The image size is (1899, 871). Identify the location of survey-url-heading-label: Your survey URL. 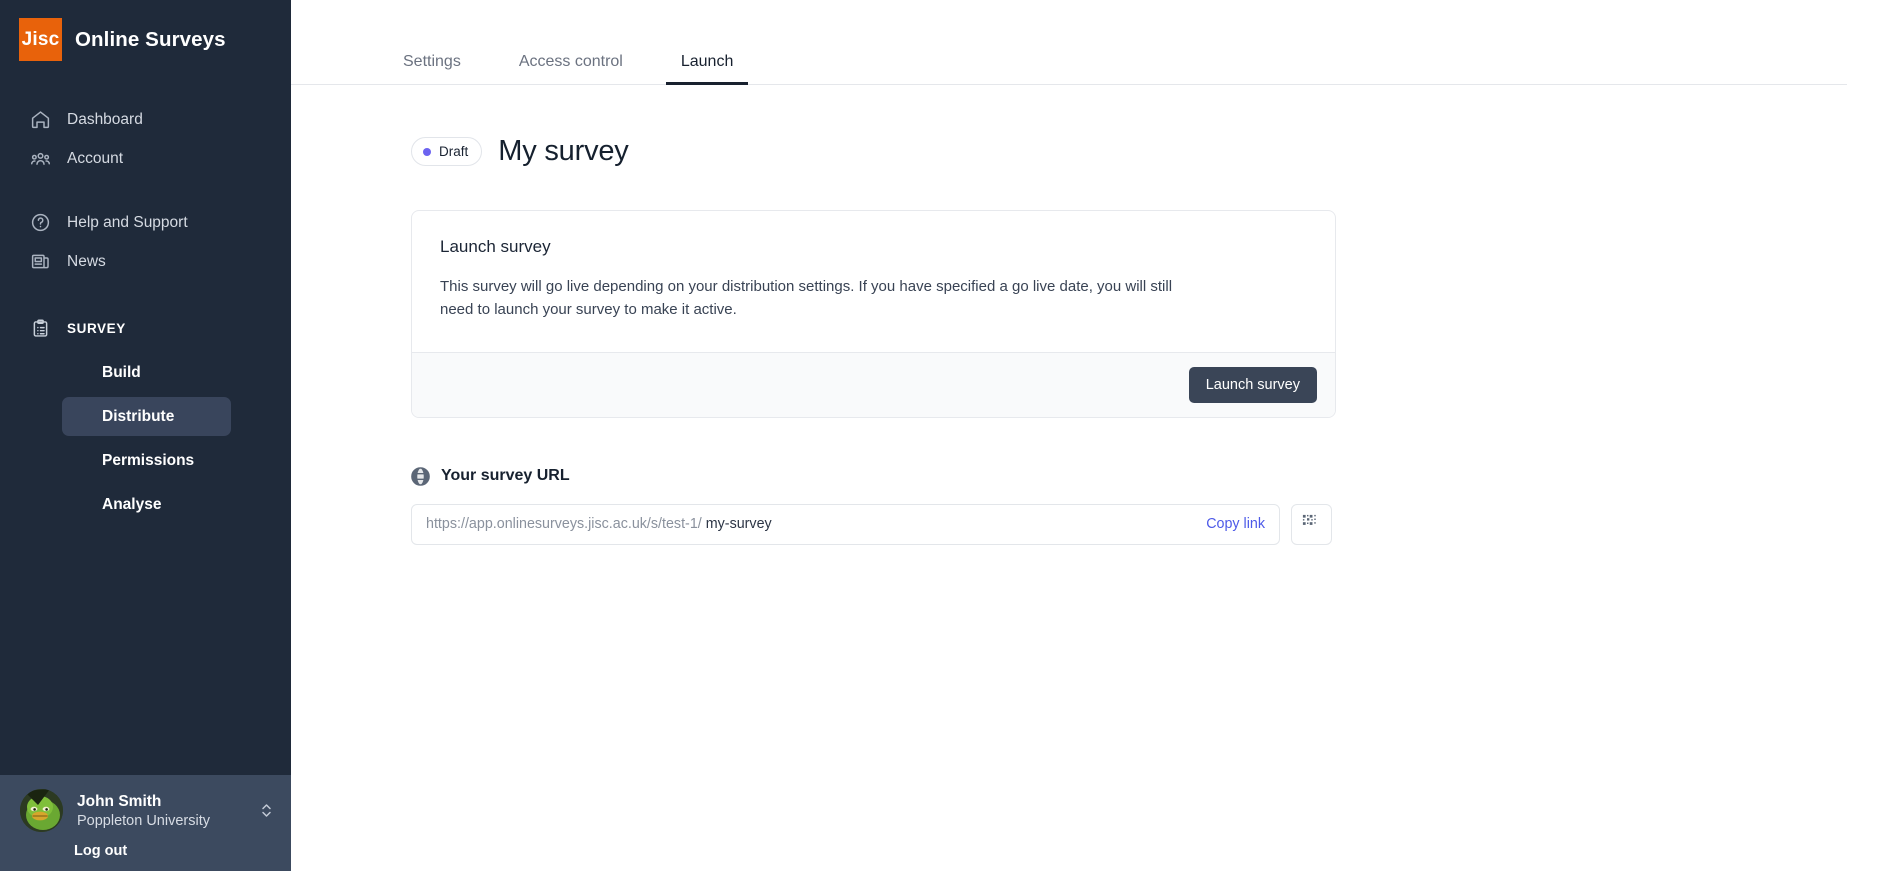
(505, 476).